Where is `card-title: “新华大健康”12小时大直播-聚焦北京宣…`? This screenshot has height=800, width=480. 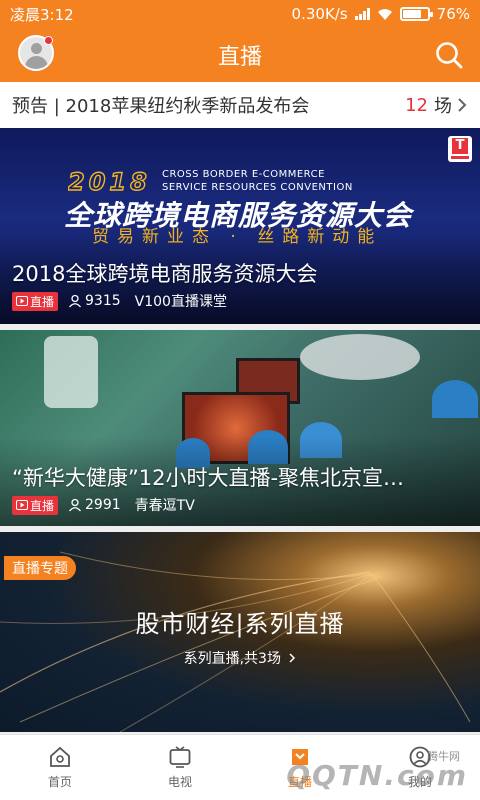 card-title: “新华大健康”12小时大直播-聚焦北京宣… is located at coordinates (208, 478).